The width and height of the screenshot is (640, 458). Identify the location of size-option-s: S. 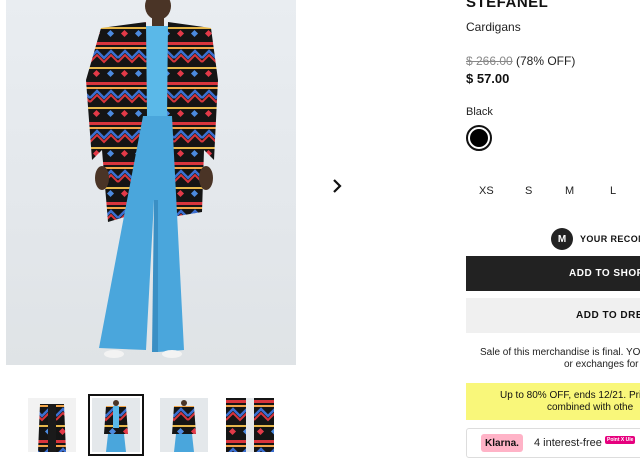
(528, 191).